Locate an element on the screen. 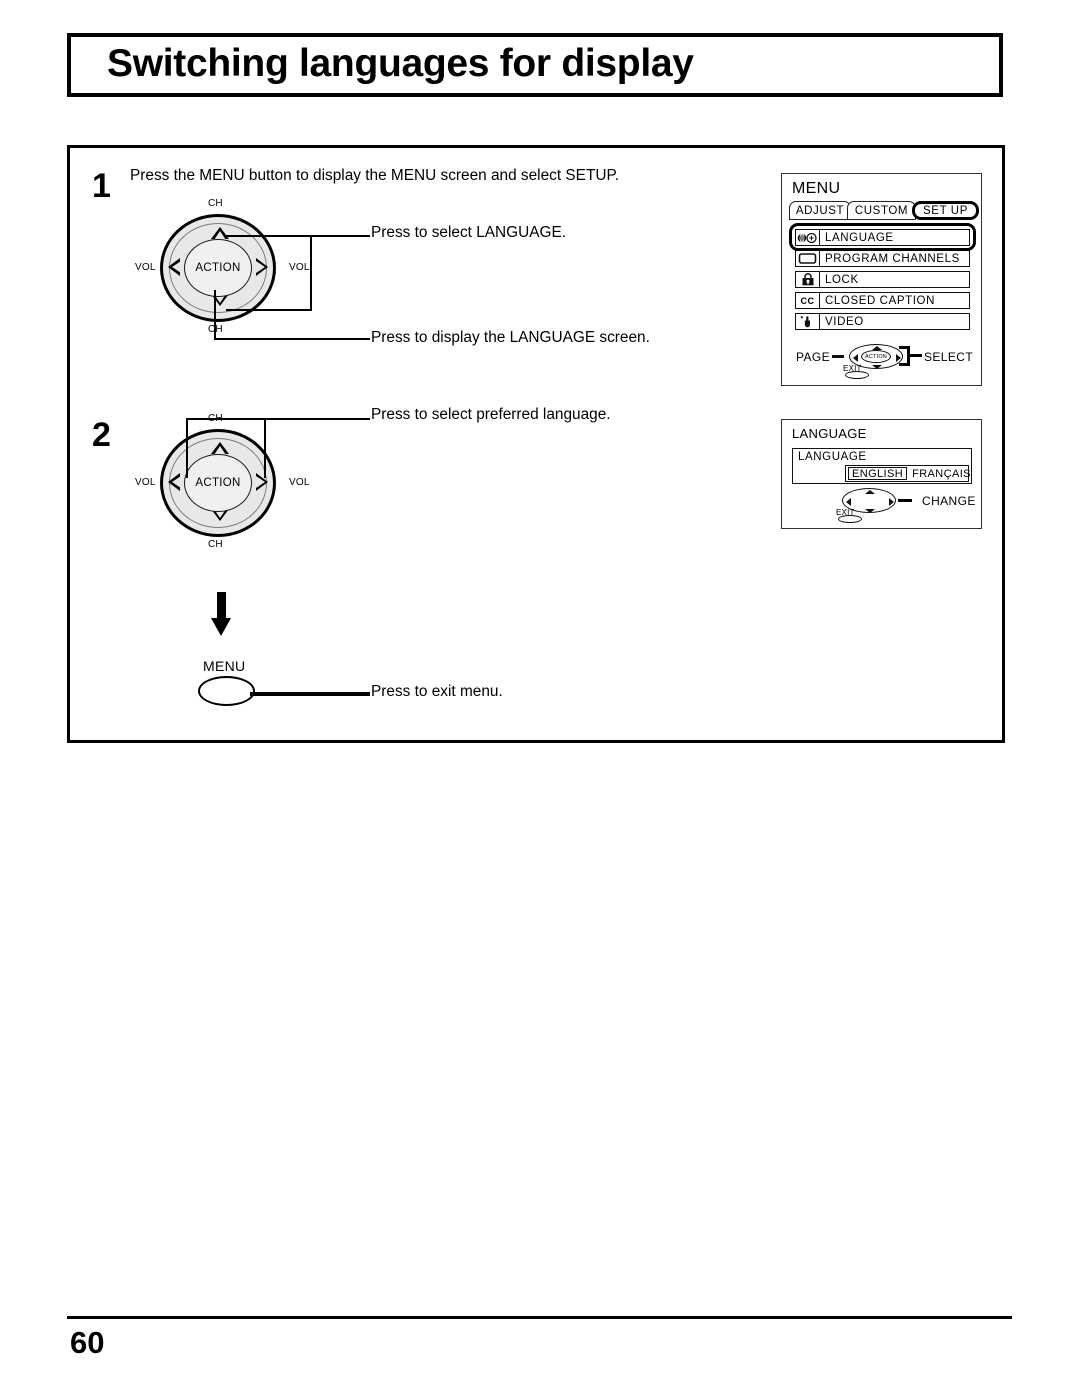 This screenshot has height=1397, width=1080. osd-language-setting-box: LANGUAGE ENGLISH FRANÇAIS is located at coordinates (882, 466).